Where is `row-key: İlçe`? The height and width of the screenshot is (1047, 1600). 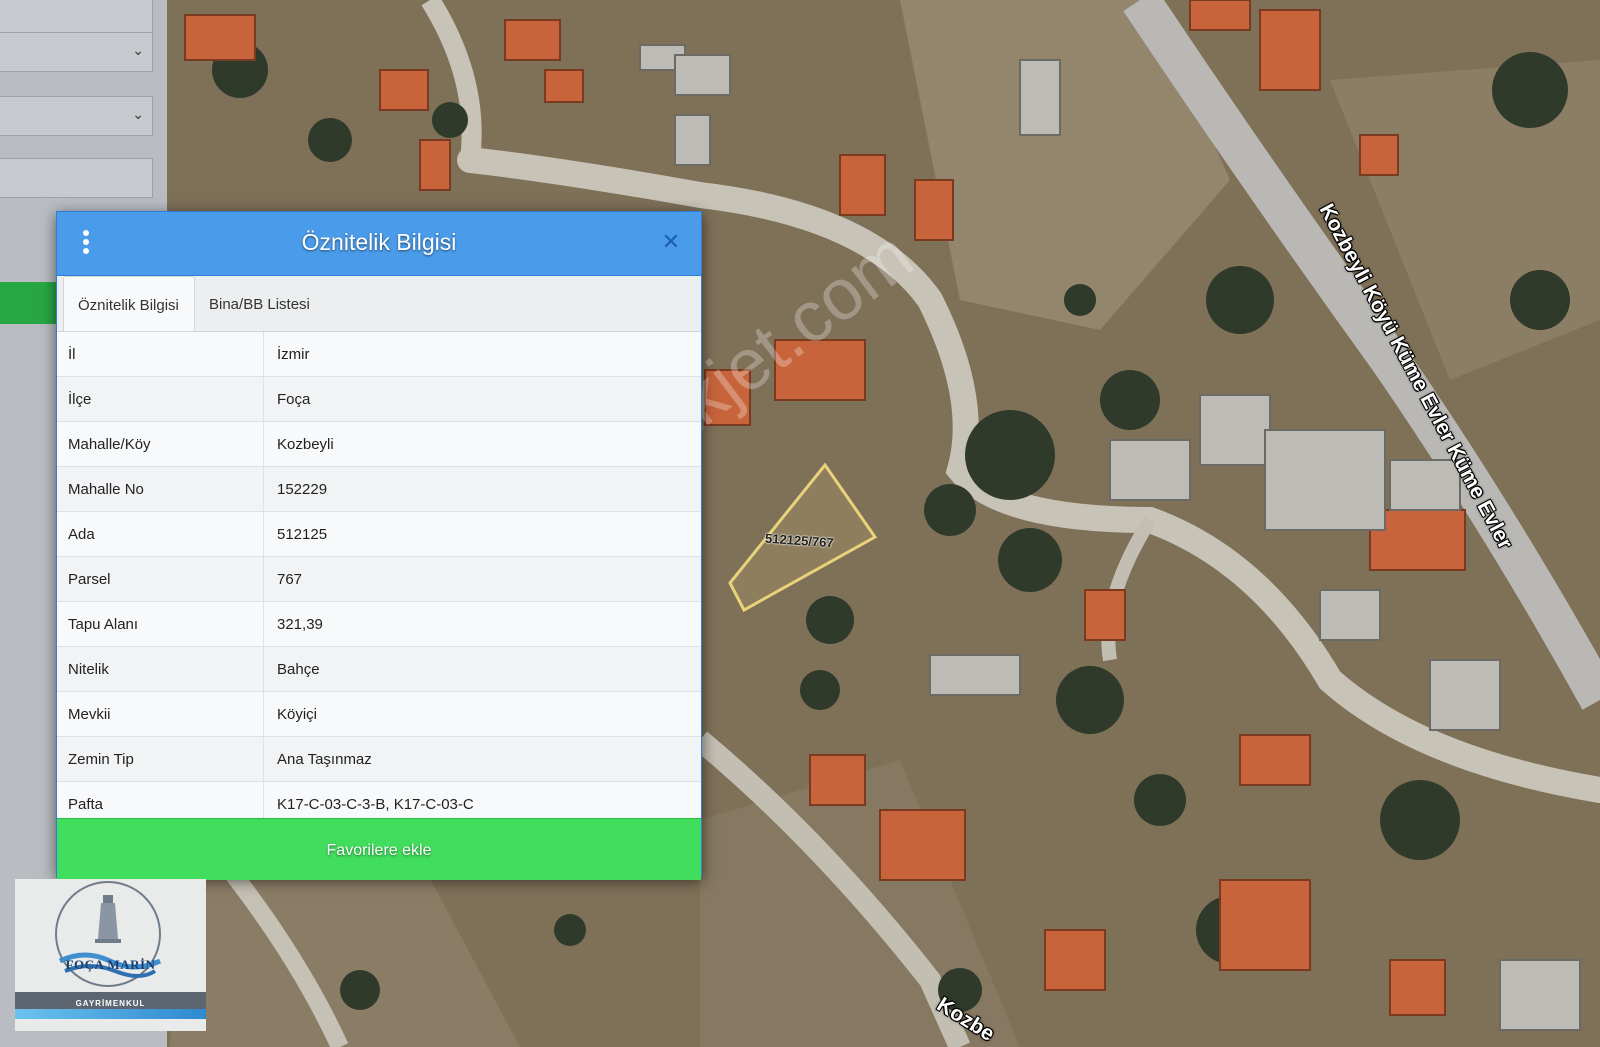 row-key: İlçe is located at coordinates (160, 399).